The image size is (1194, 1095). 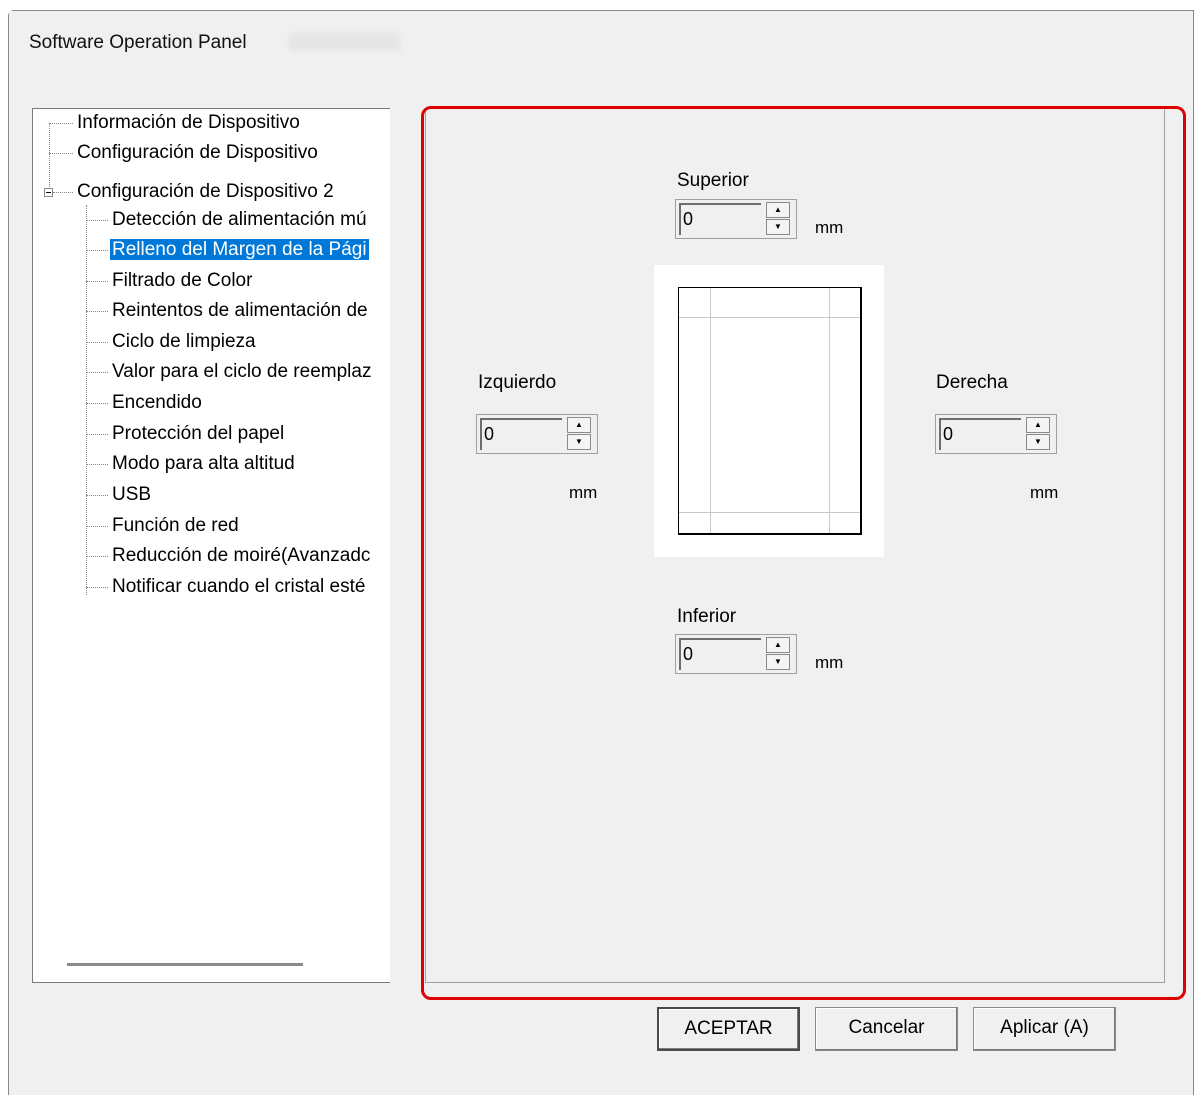 What do you see at coordinates (728, 1029) in the screenshot?
I see `ok-button: ACEPTAR` at bounding box center [728, 1029].